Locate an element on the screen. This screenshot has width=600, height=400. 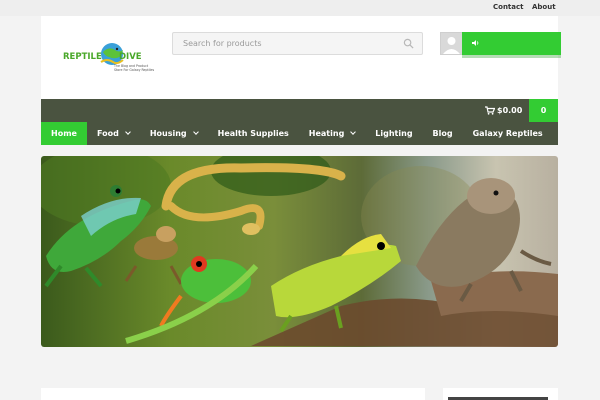
menu-item-label: Lighting is located at coordinates (394, 133).